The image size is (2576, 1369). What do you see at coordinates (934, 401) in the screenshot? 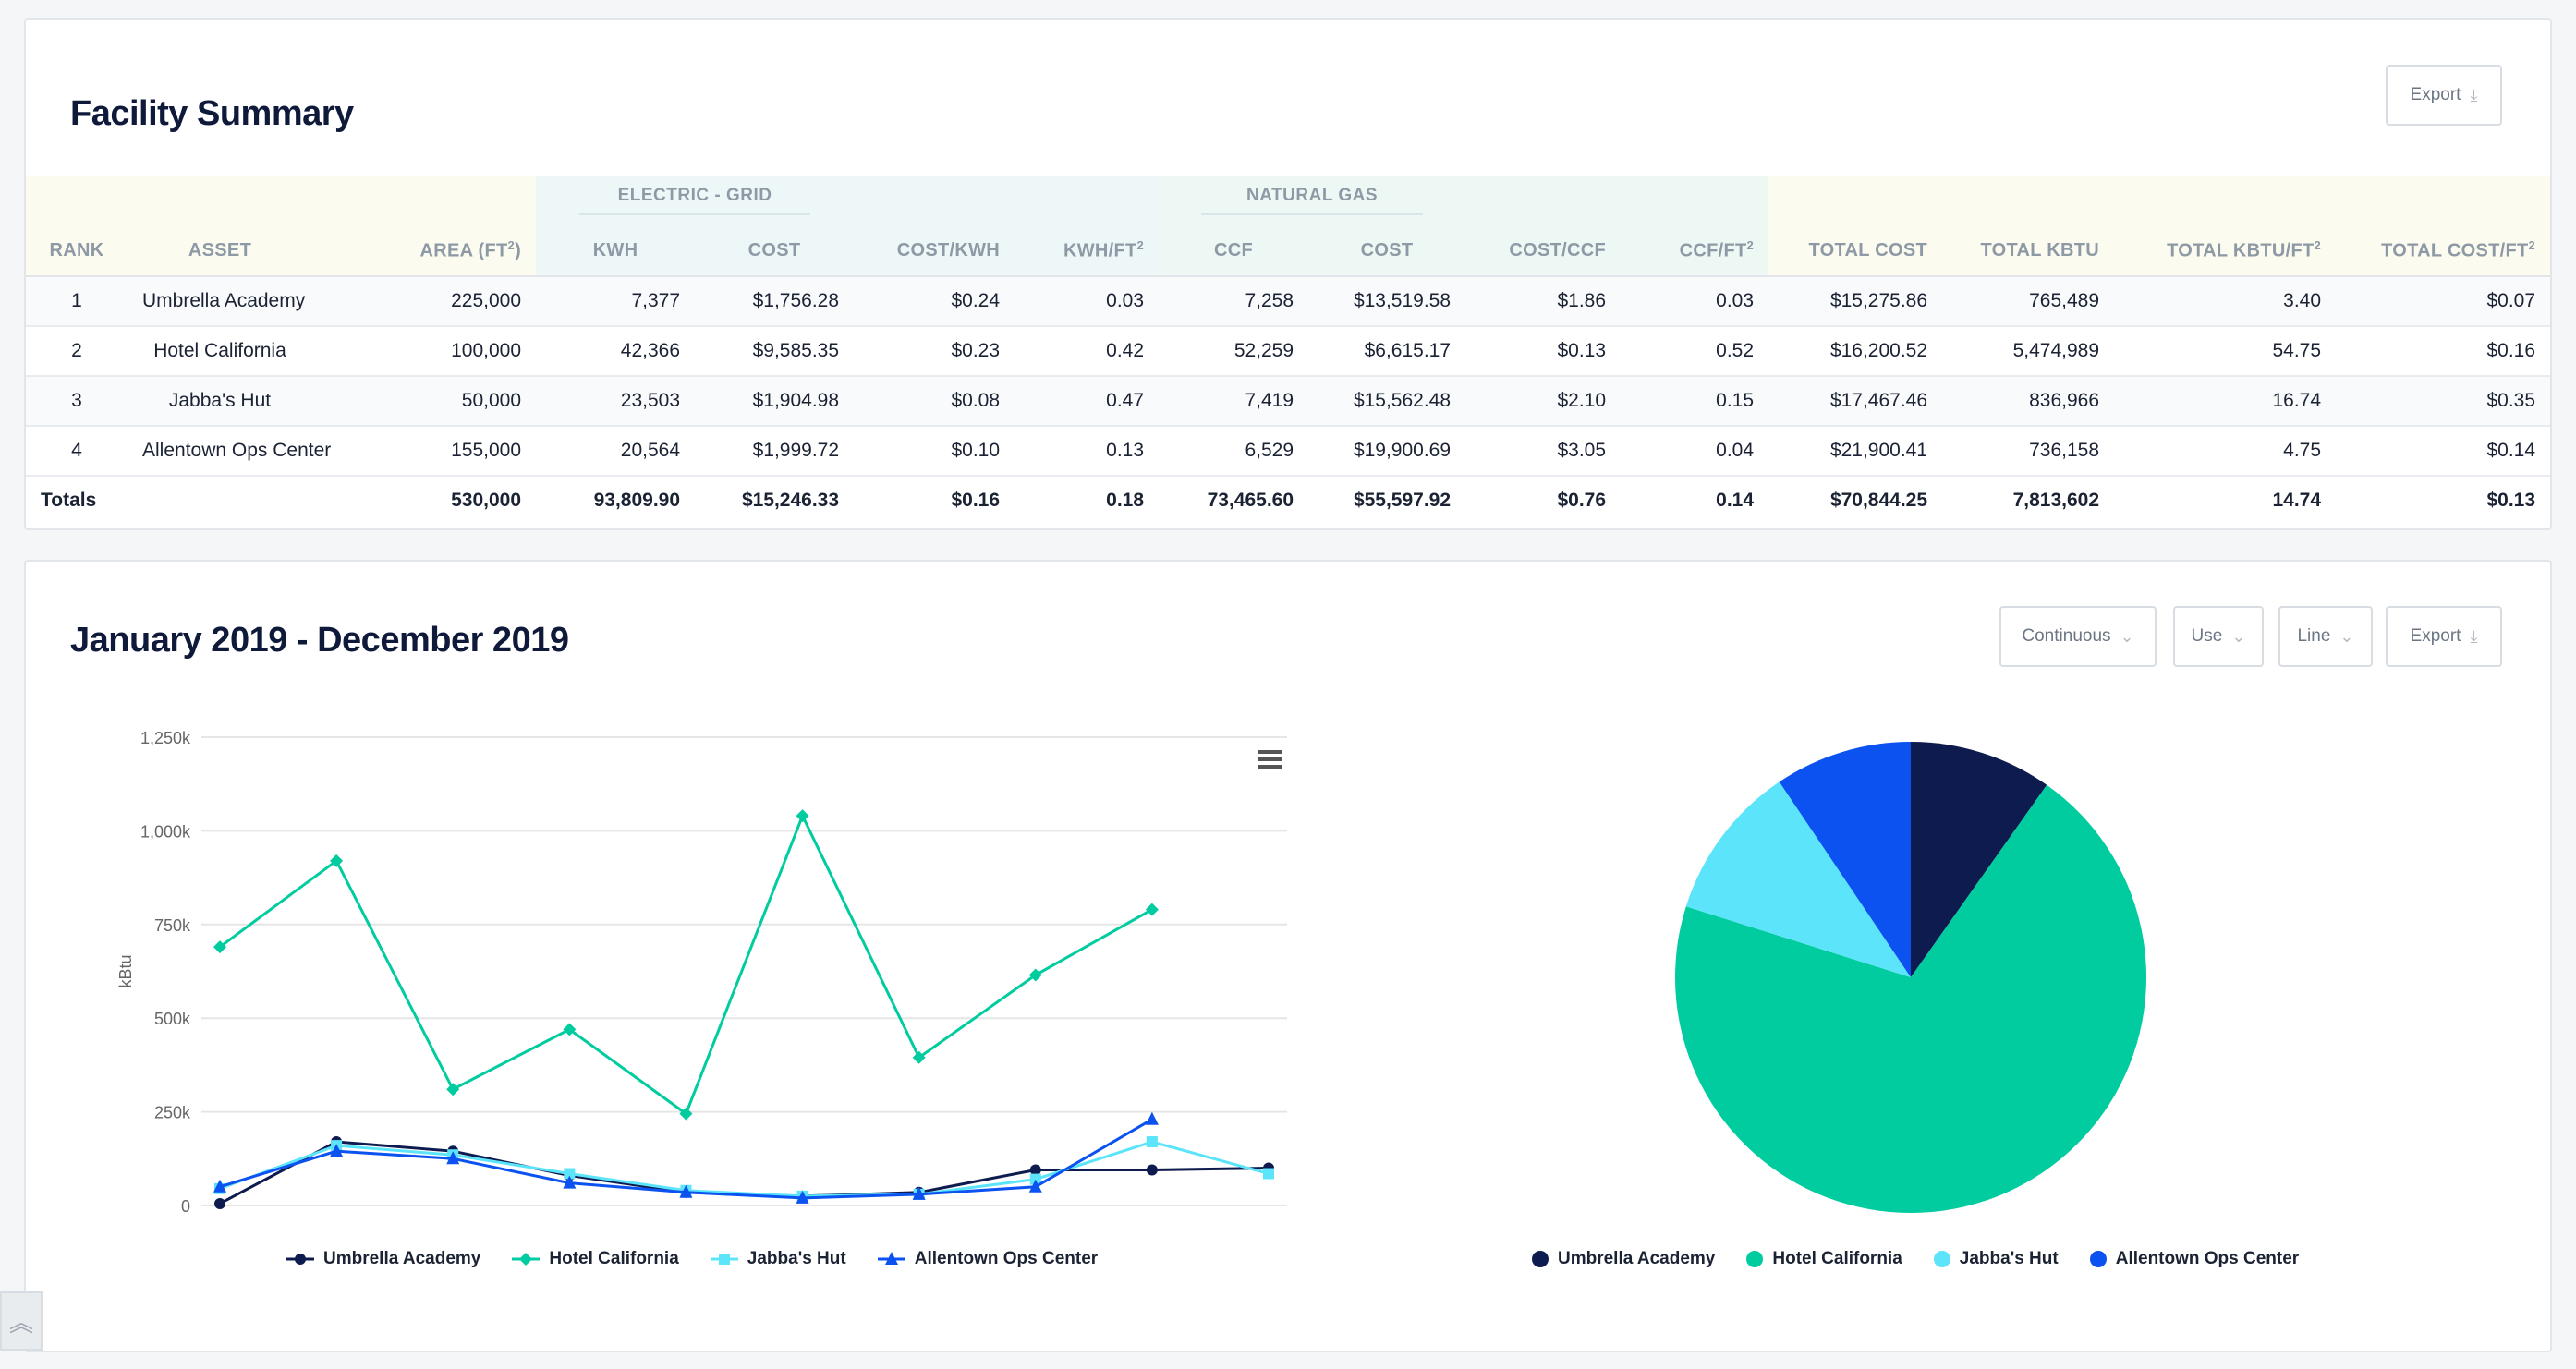
I see `table-cell: $0.08` at bounding box center [934, 401].